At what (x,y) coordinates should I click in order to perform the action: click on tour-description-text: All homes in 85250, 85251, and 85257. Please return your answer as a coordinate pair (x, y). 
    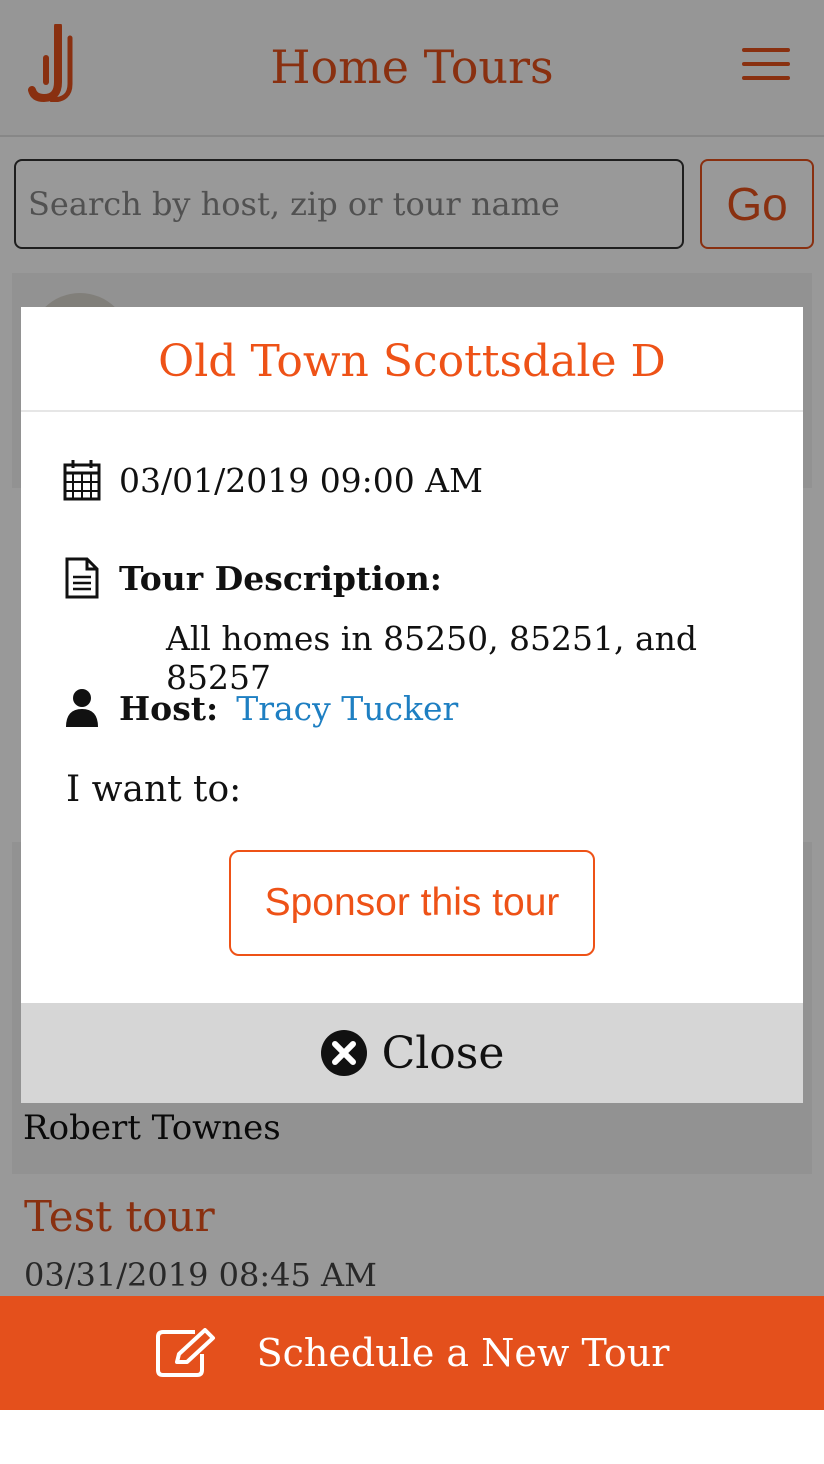
    Looking at the image, I should click on (432, 658).